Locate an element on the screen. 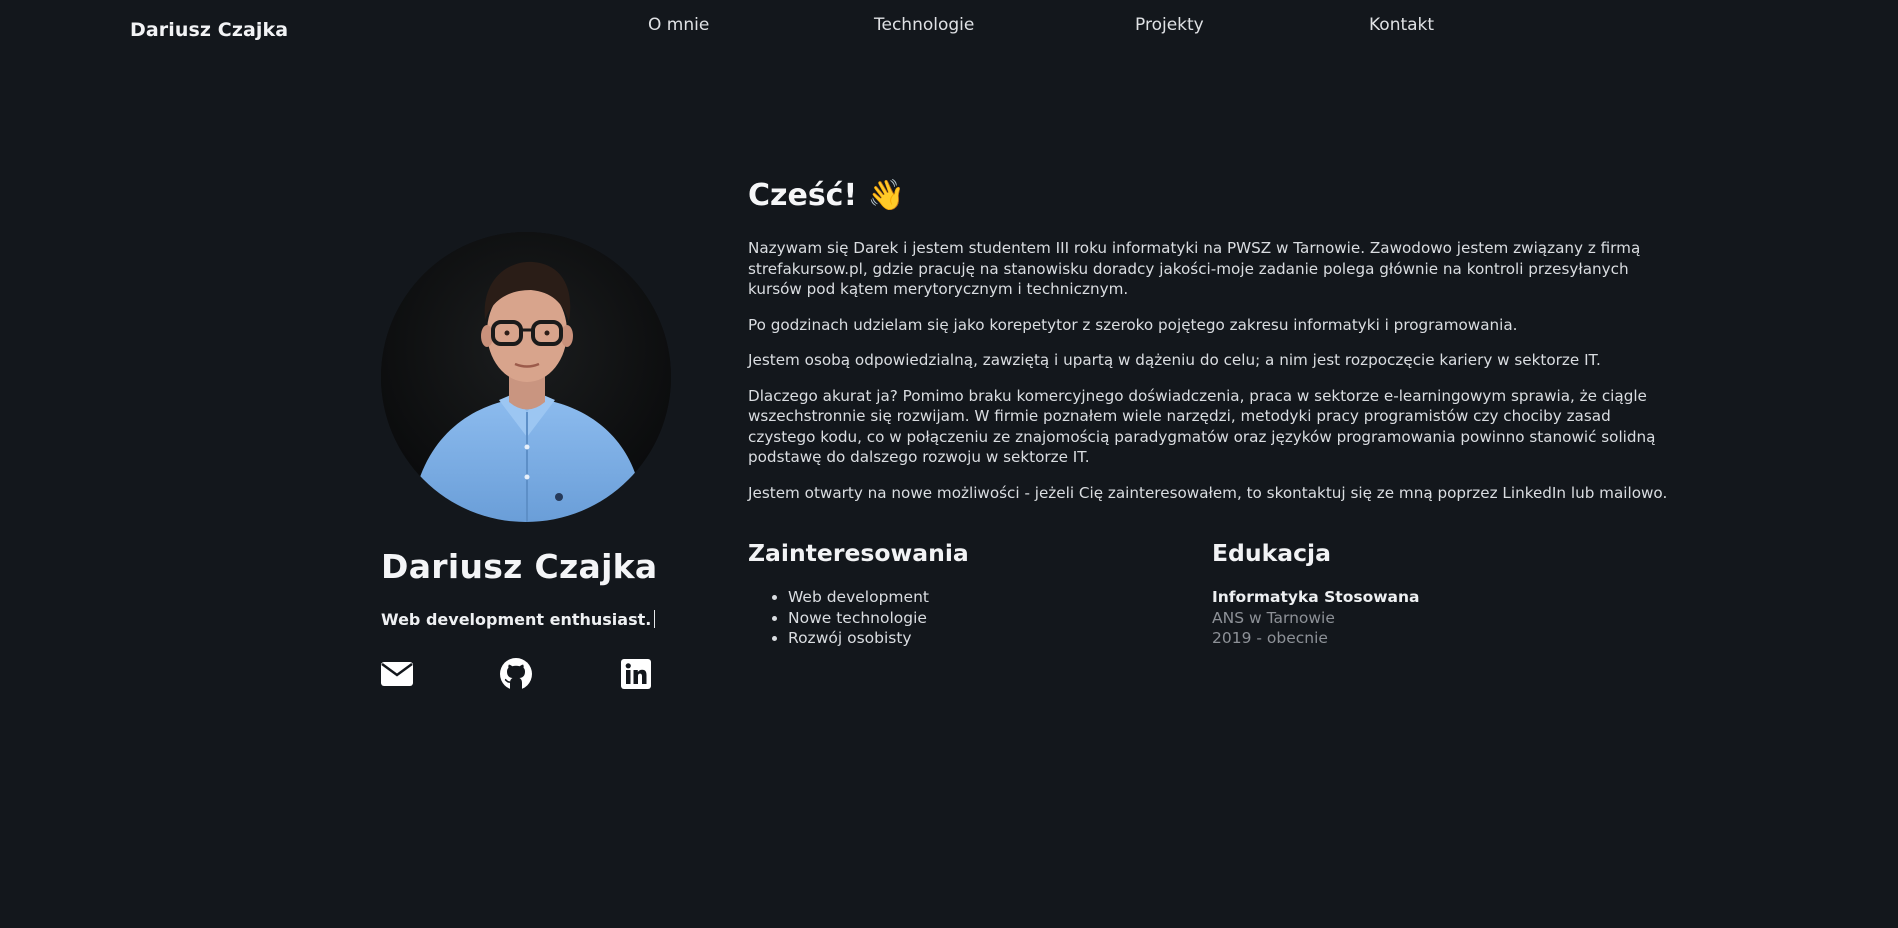  email-link is located at coordinates (397, 674).